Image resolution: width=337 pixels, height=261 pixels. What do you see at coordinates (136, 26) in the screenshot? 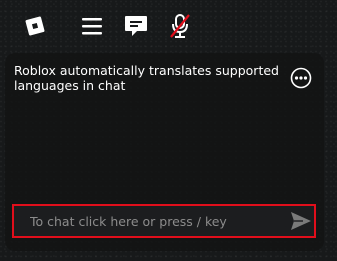
I see `chat-bubble-icon` at bounding box center [136, 26].